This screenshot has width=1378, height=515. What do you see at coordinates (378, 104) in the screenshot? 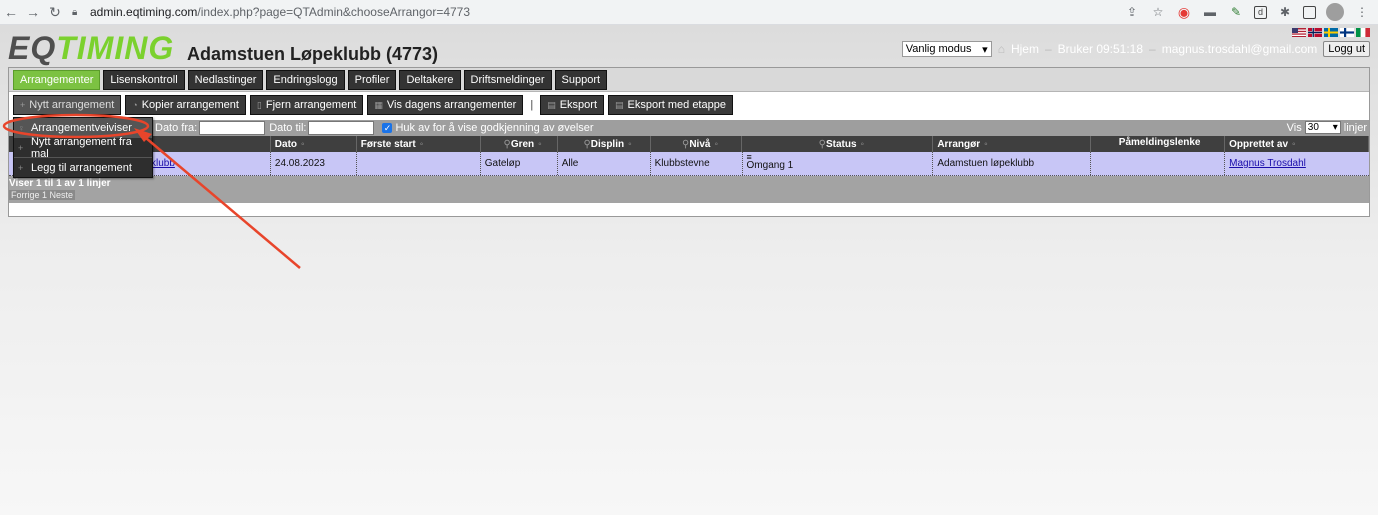
I see `calendar-icon: ▦` at bounding box center [378, 104].